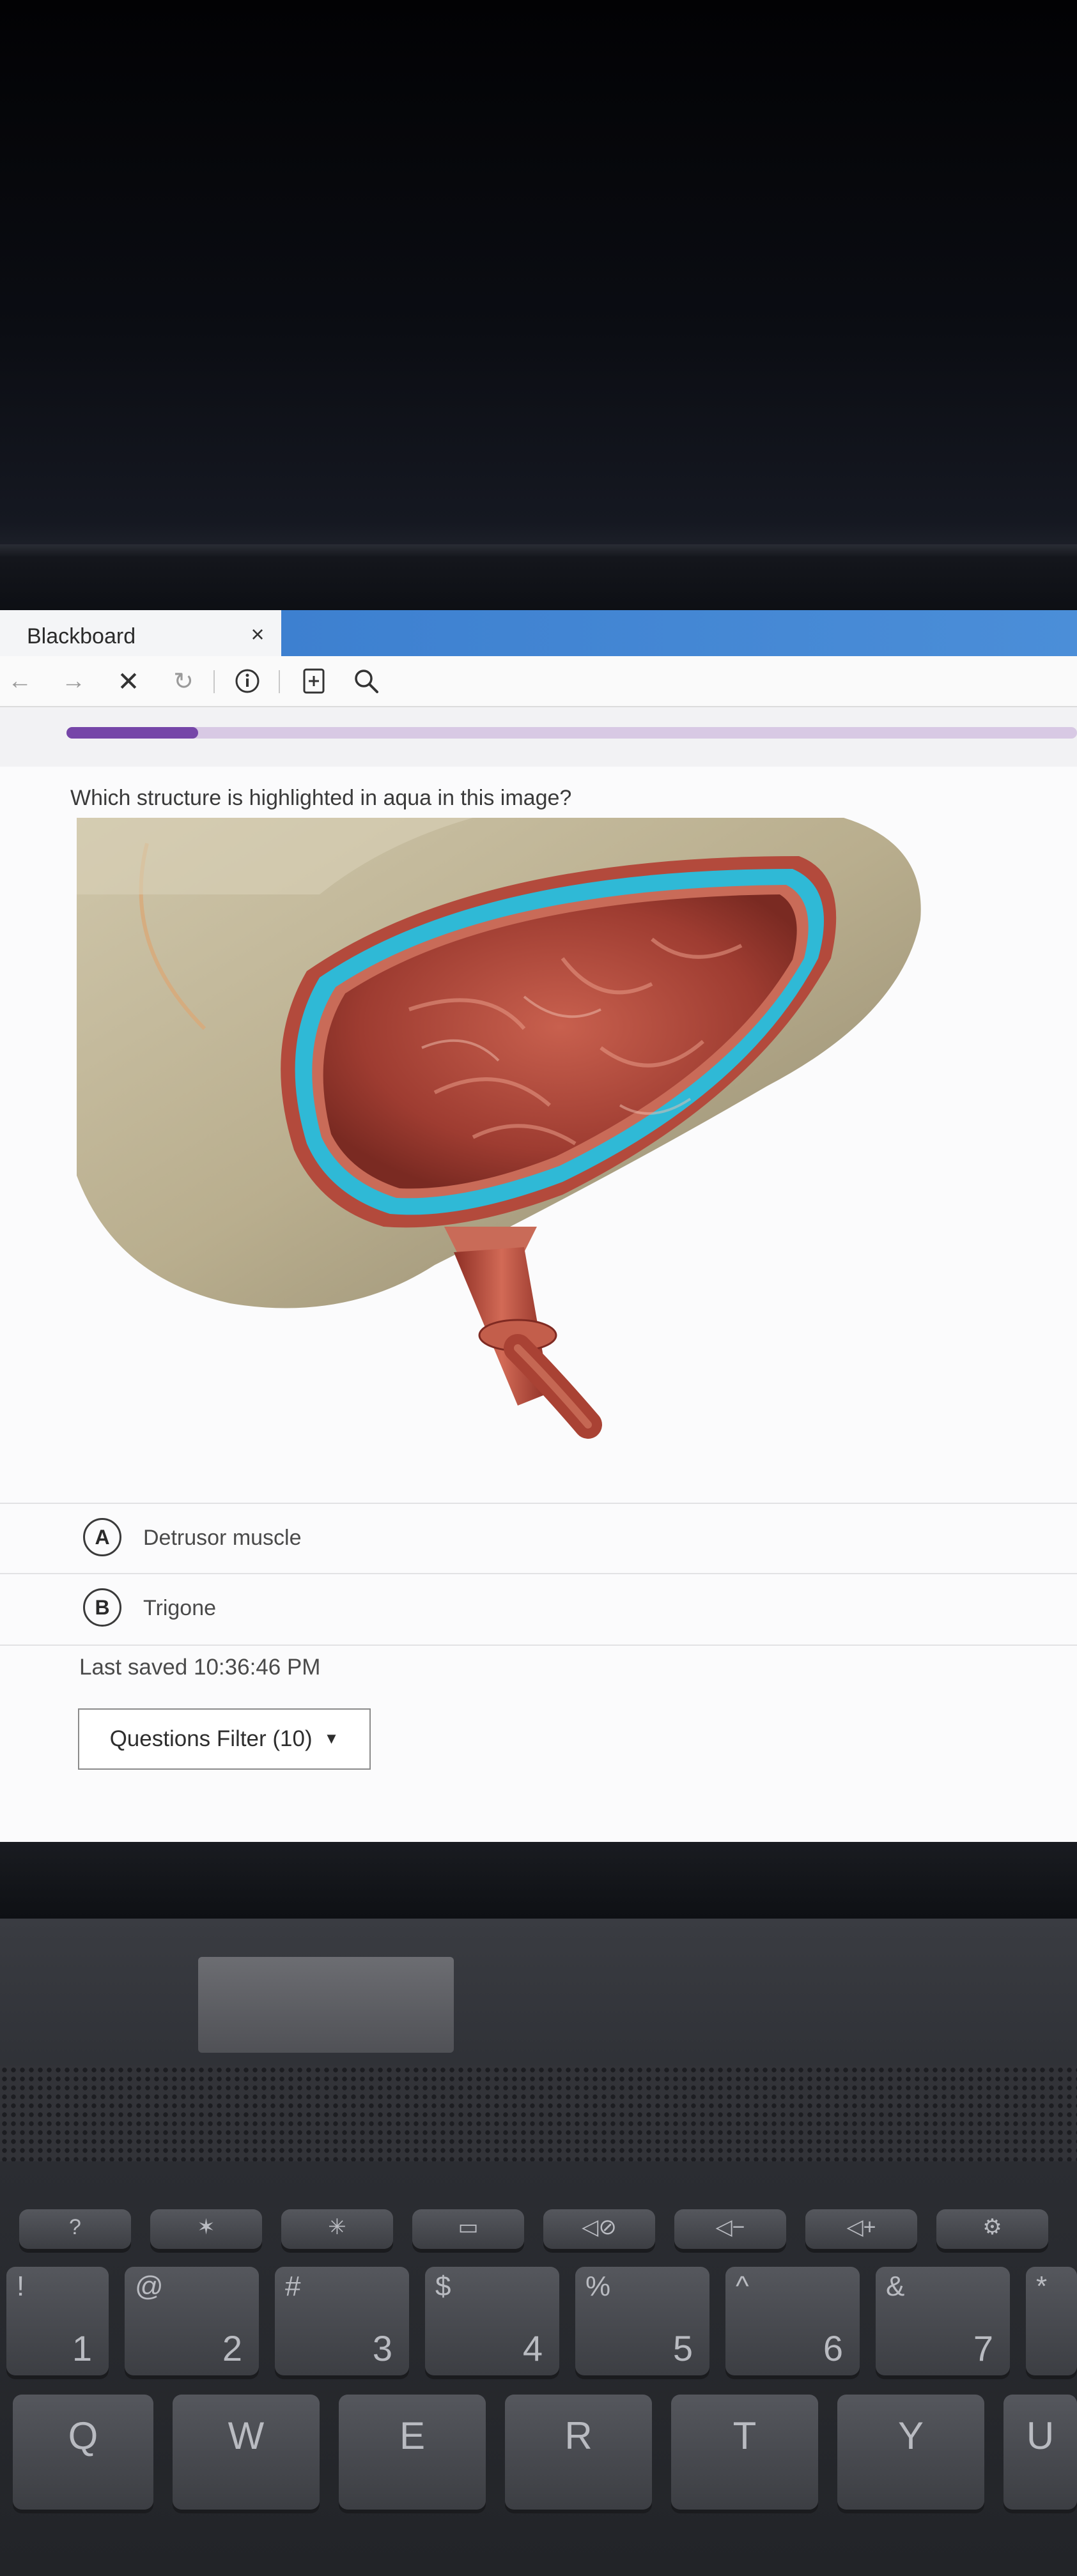  Describe the element at coordinates (910, 2452) in the screenshot. I see `letter-key: Y` at that location.